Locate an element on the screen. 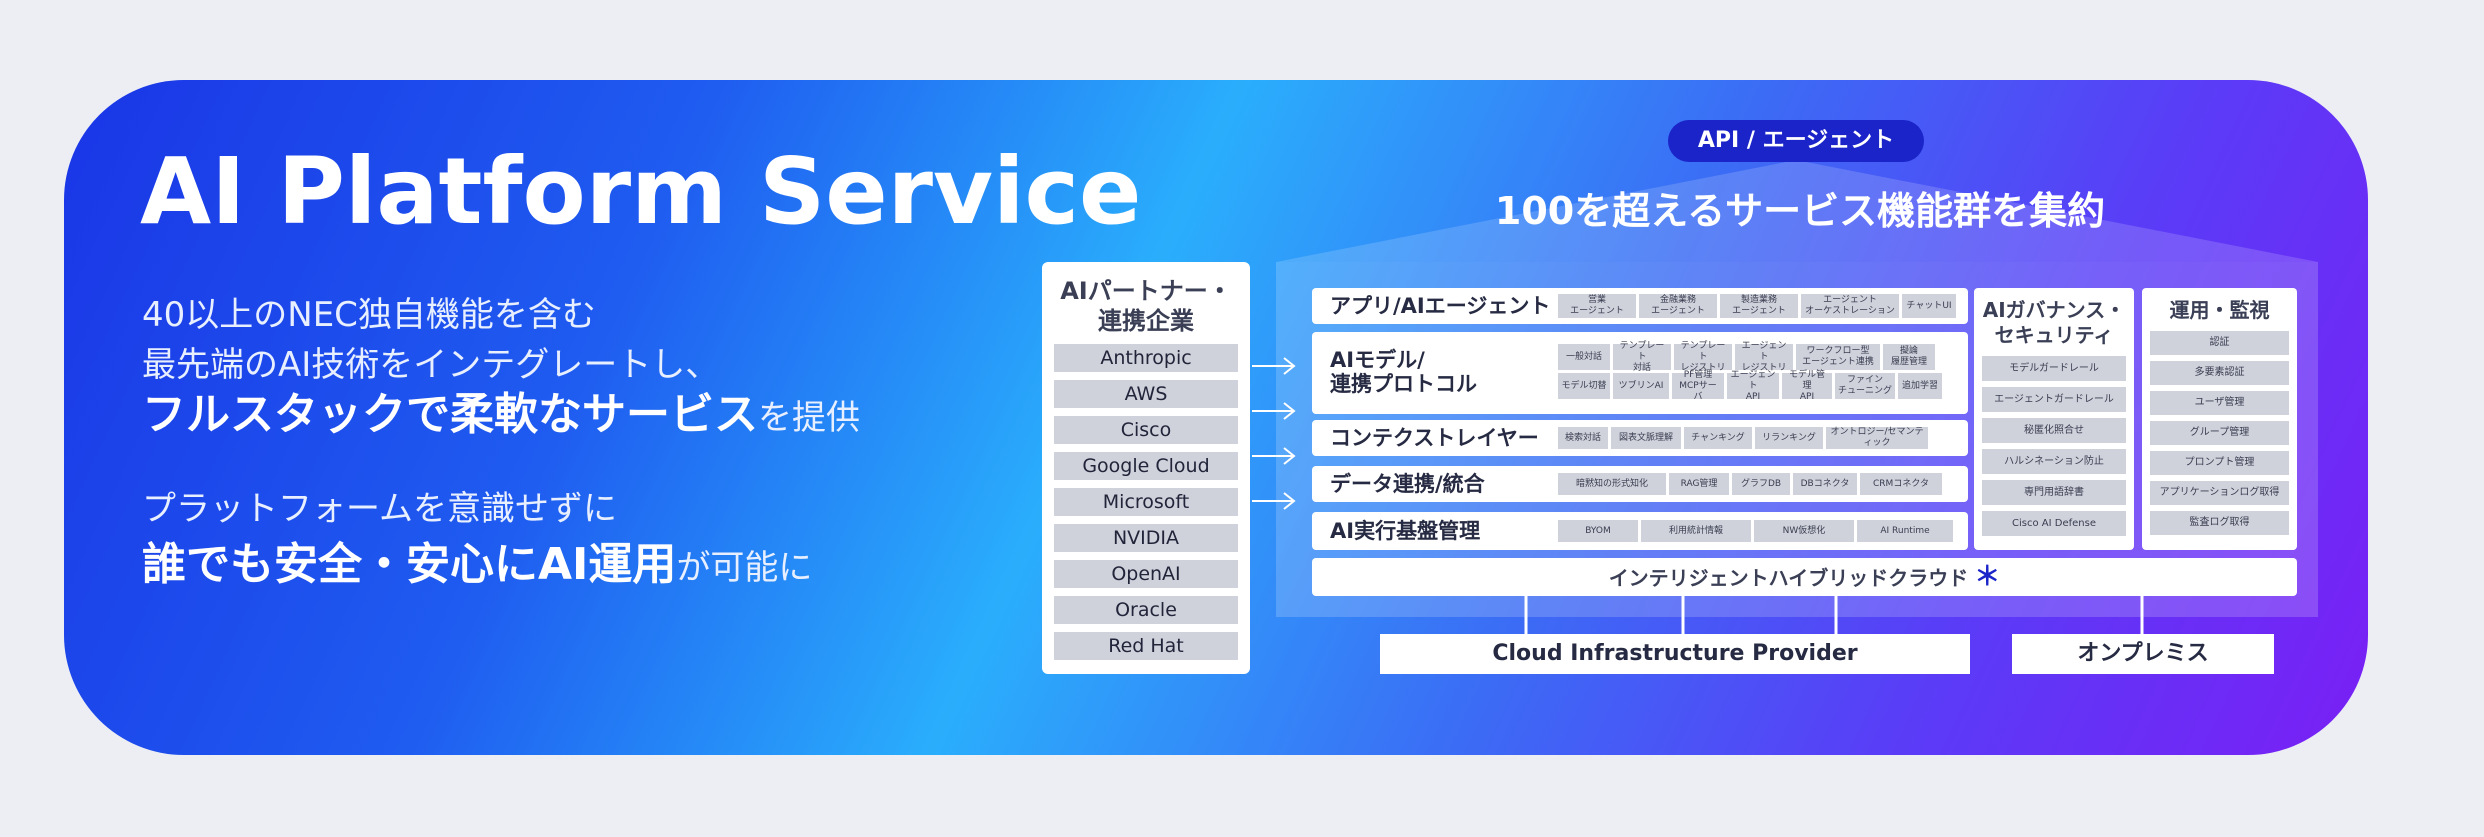 The width and height of the screenshot is (2484, 837). feature-chip: モデル管理 API is located at coordinates (1807, 386).